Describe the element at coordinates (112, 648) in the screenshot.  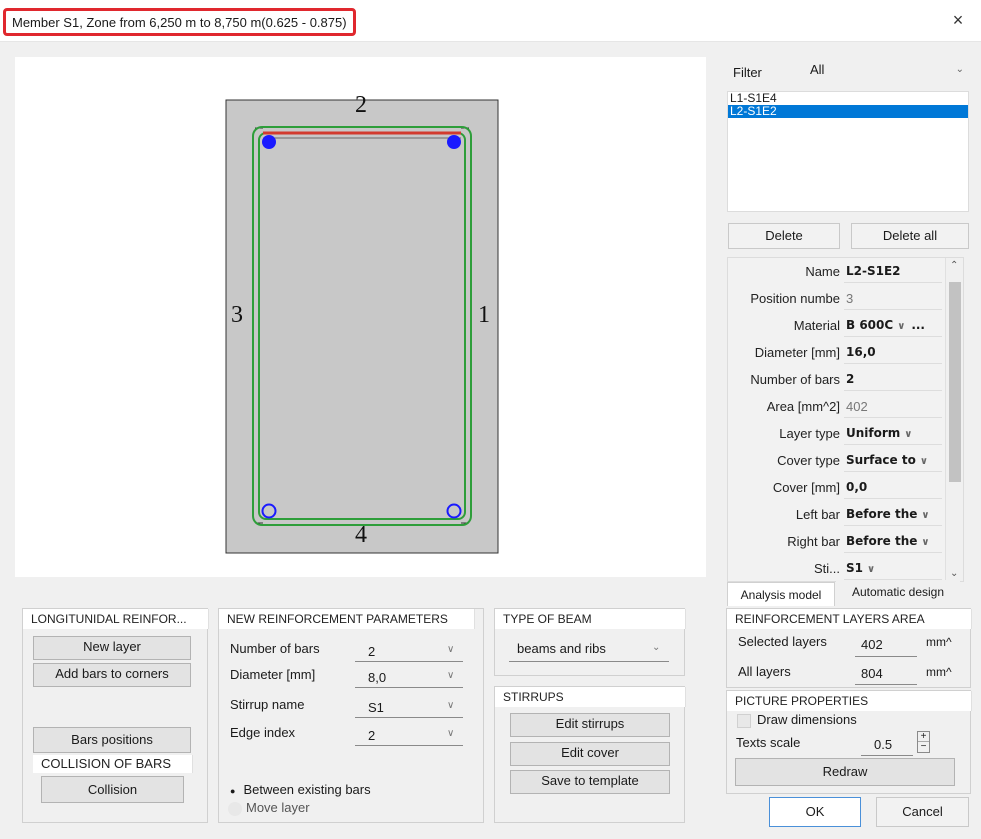
I see `new-layer-button: New layer` at that location.